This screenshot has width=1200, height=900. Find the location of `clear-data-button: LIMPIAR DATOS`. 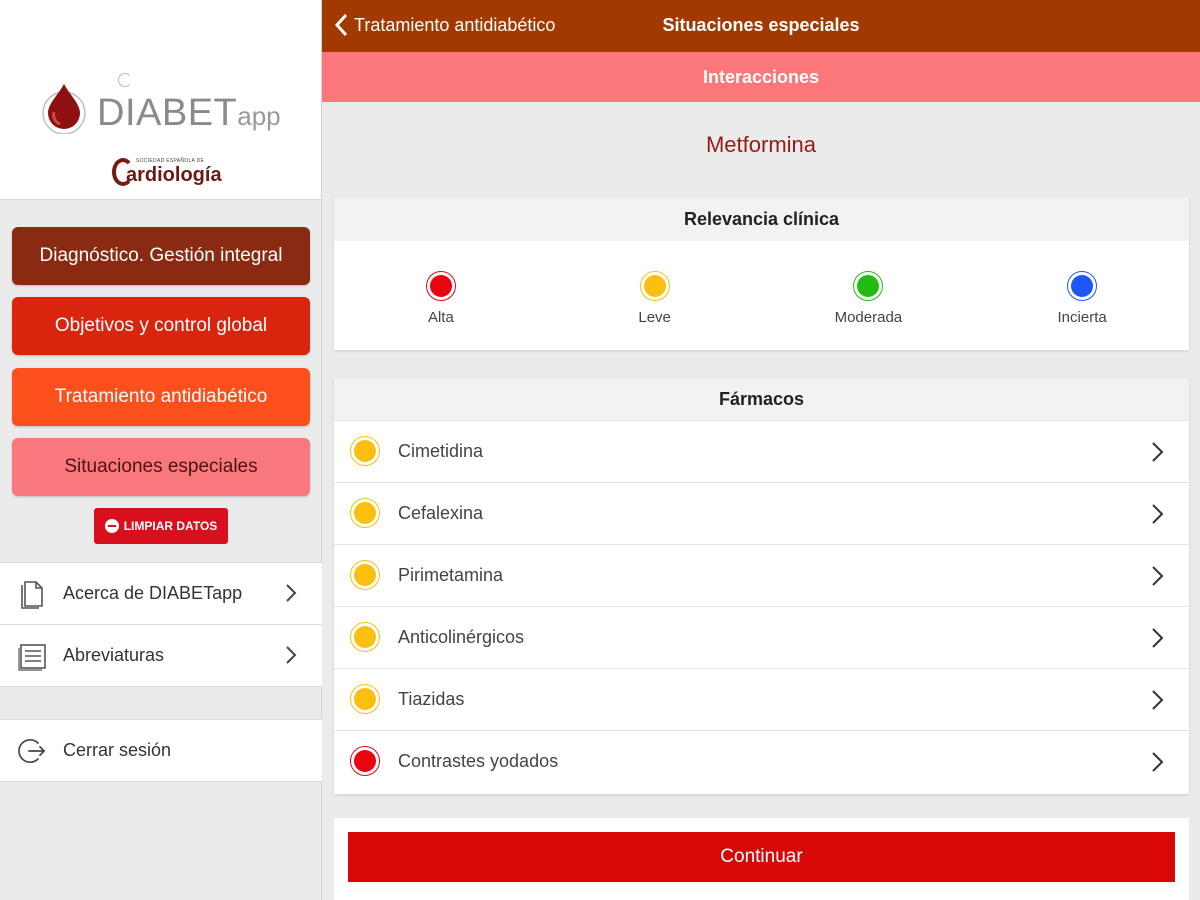

clear-data-button: LIMPIAR DATOS is located at coordinates (161, 526).